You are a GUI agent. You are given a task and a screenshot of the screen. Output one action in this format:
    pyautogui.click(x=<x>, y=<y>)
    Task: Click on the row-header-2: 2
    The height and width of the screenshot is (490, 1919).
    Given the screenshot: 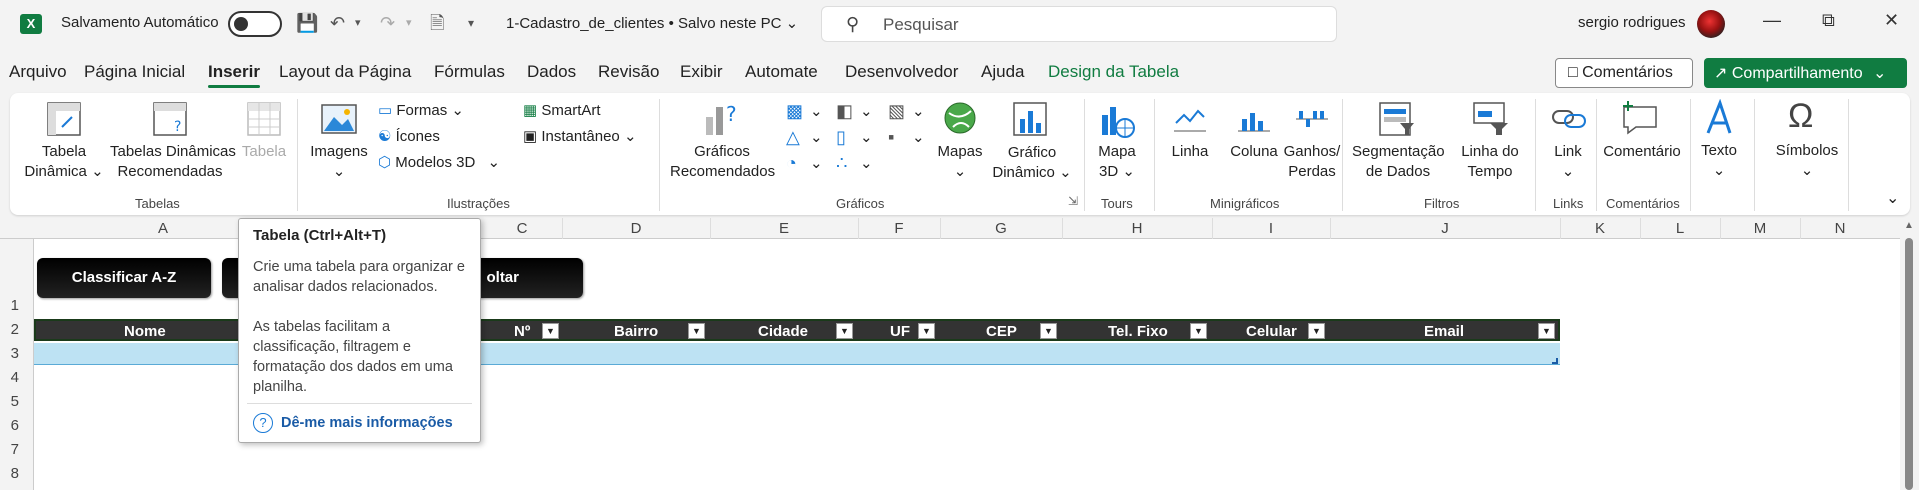 What is the action you would take?
    pyautogui.click(x=16, y=329)
    